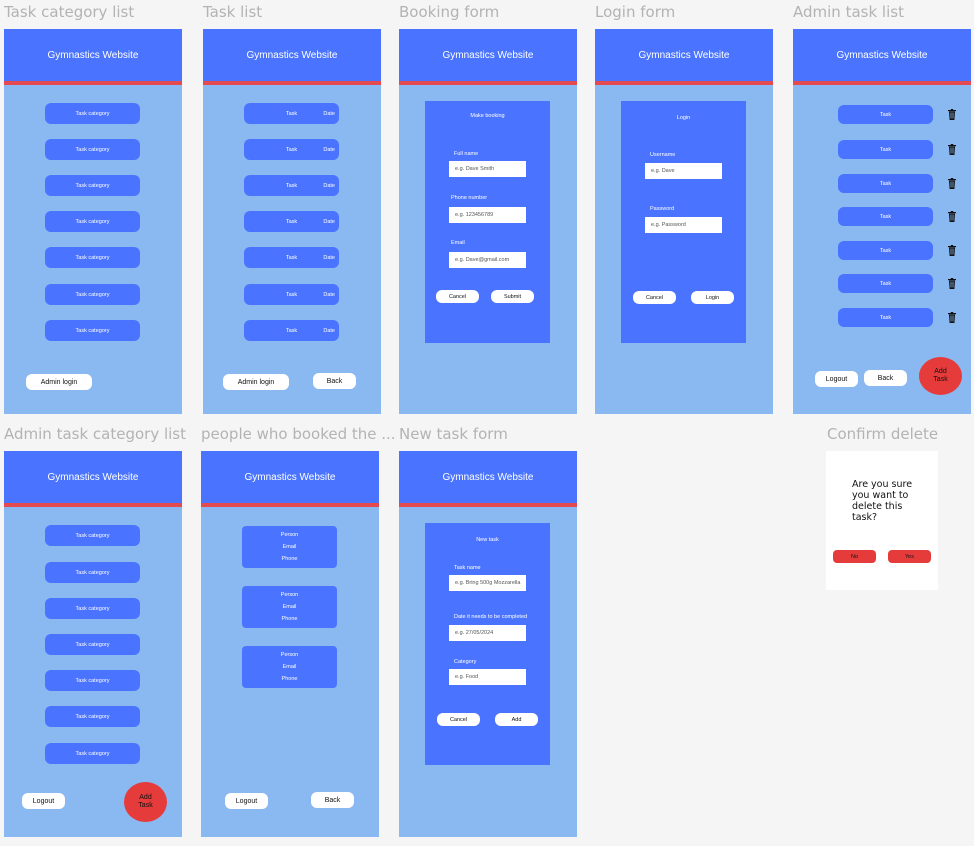 Image resolution: width=974 pixels, height=846 pixels. Describe the element at coordinates (683, 118) in the screenshot. I see `login-heading: Login` at that location.